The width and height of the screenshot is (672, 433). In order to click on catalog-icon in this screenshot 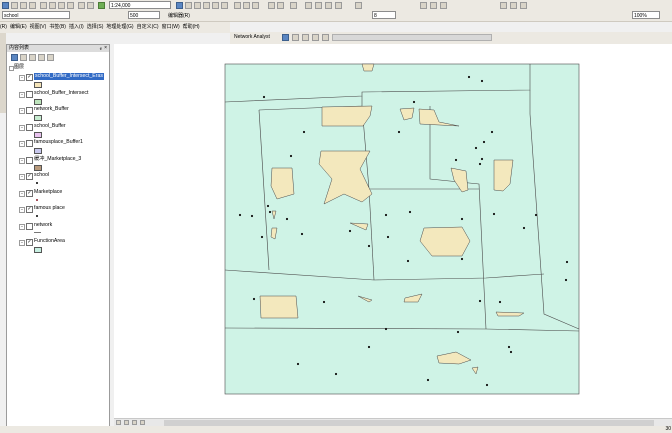, I will do `click(188, 5)`.